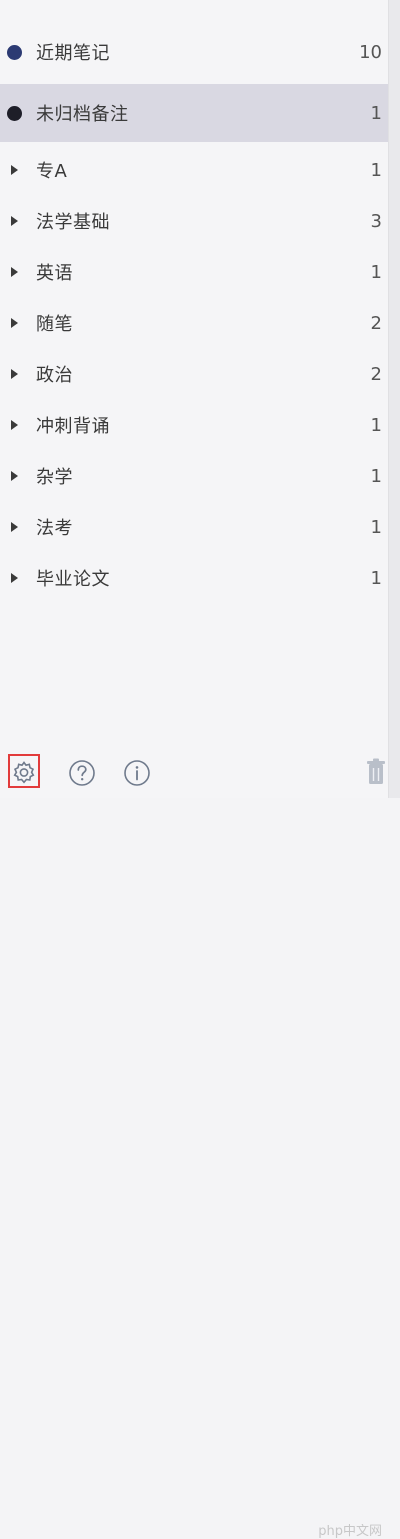 This screenshot has height=1539, width=400. Describe the element at coordinates (54, 375) in the screenshot. I see `folder-label: 政治` at that location.